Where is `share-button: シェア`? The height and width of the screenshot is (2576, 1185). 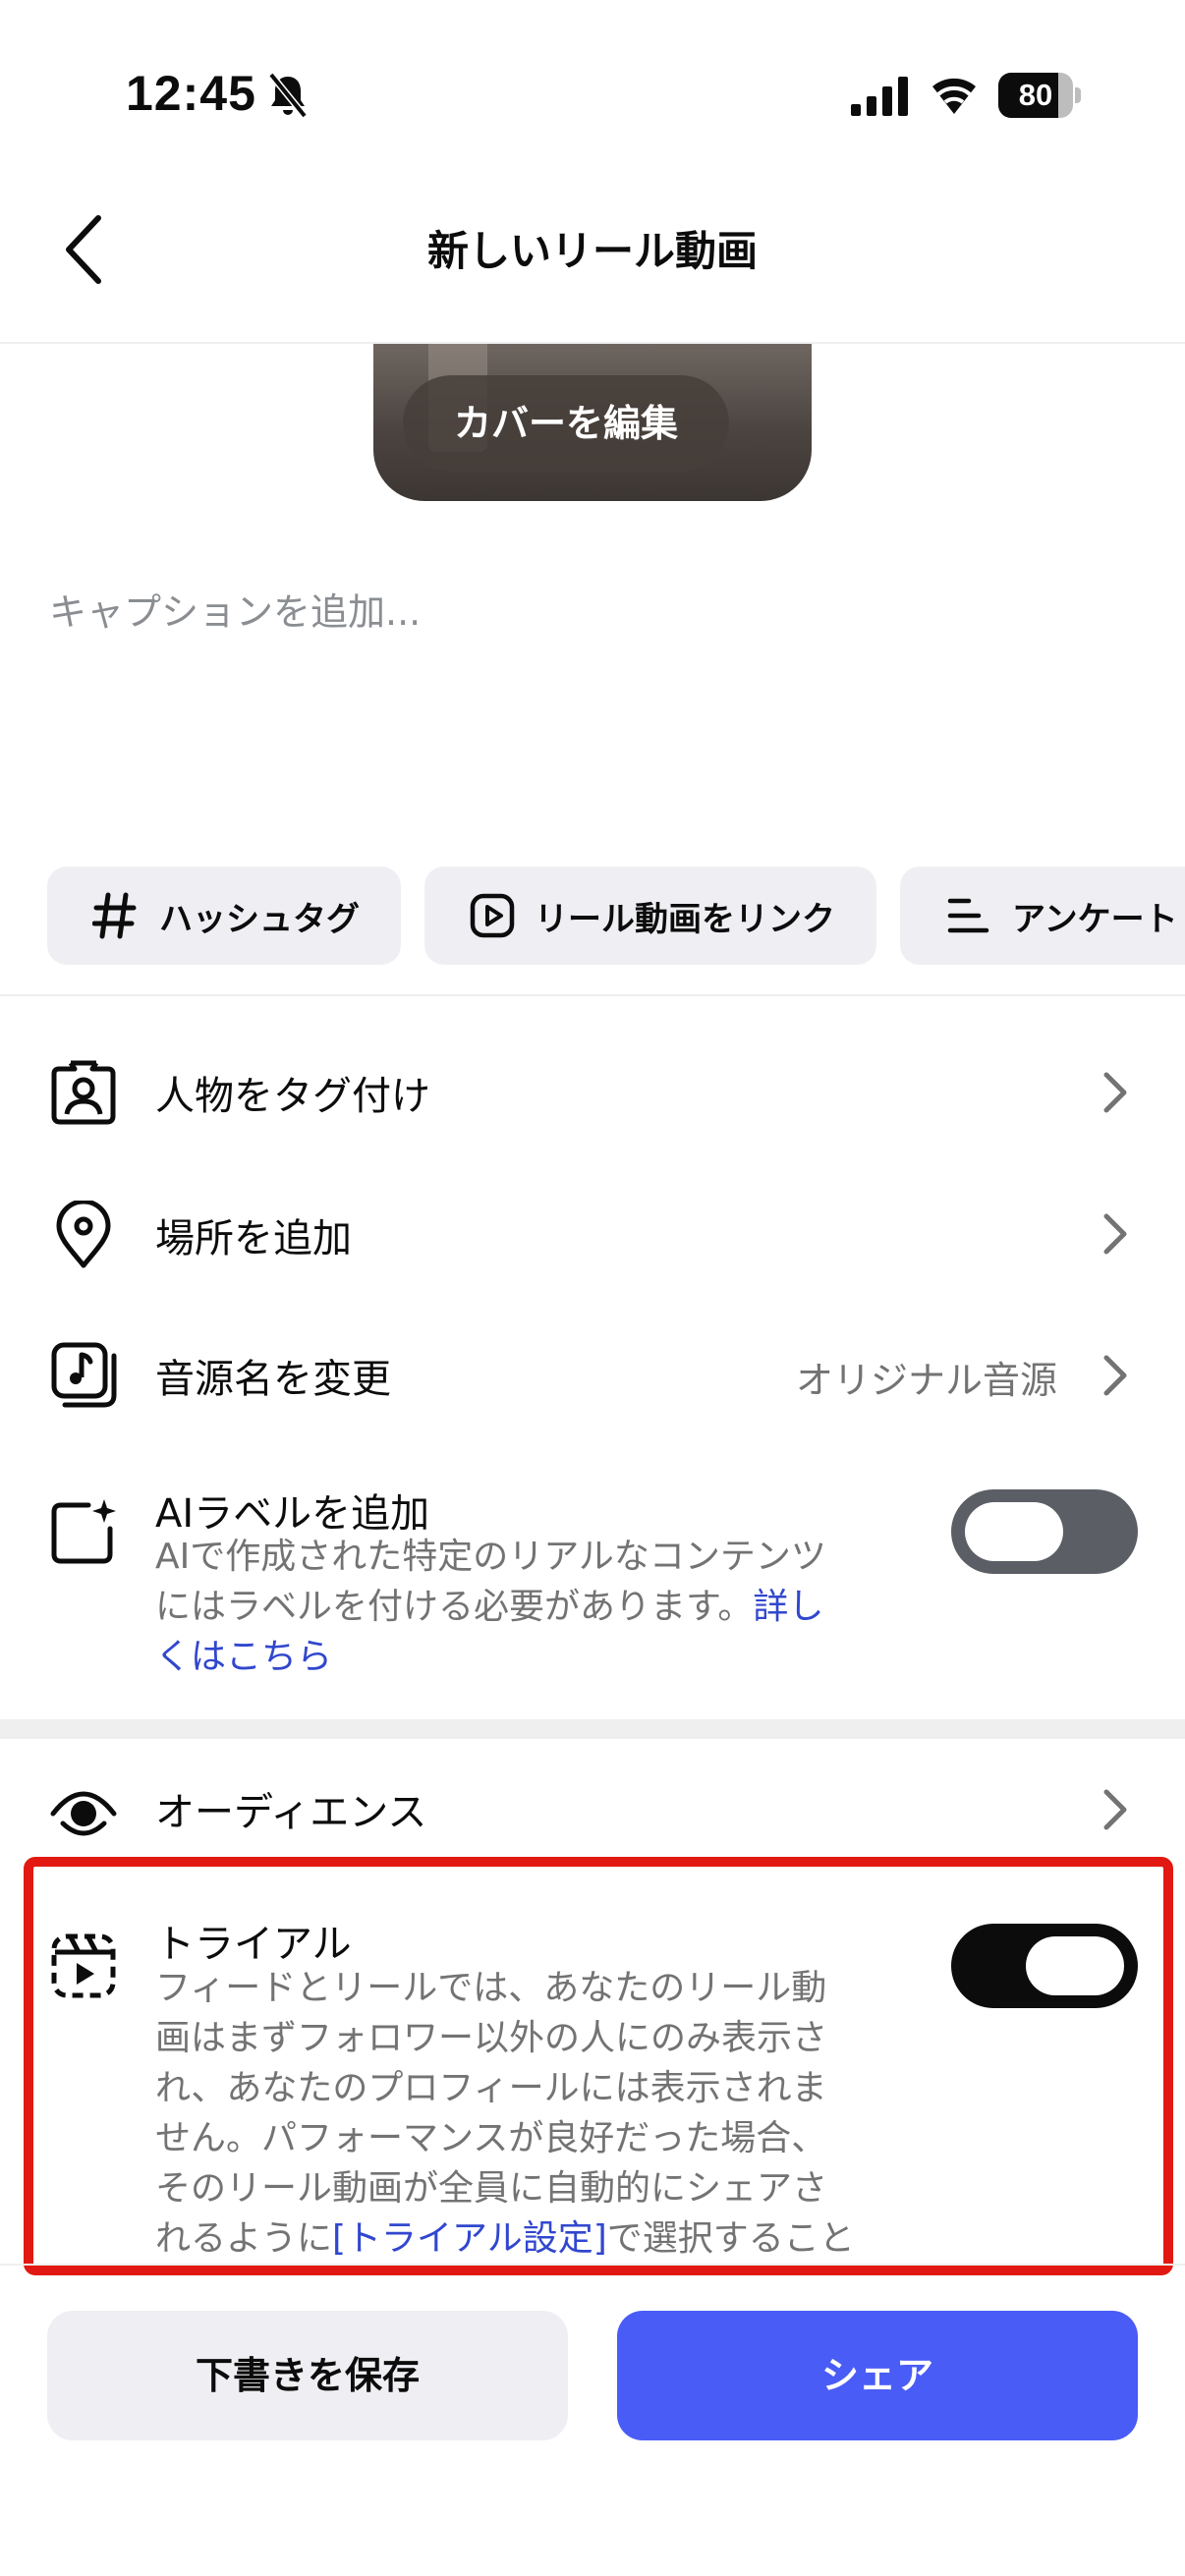 share-button: シェア is located at coordinates (878, 2375).